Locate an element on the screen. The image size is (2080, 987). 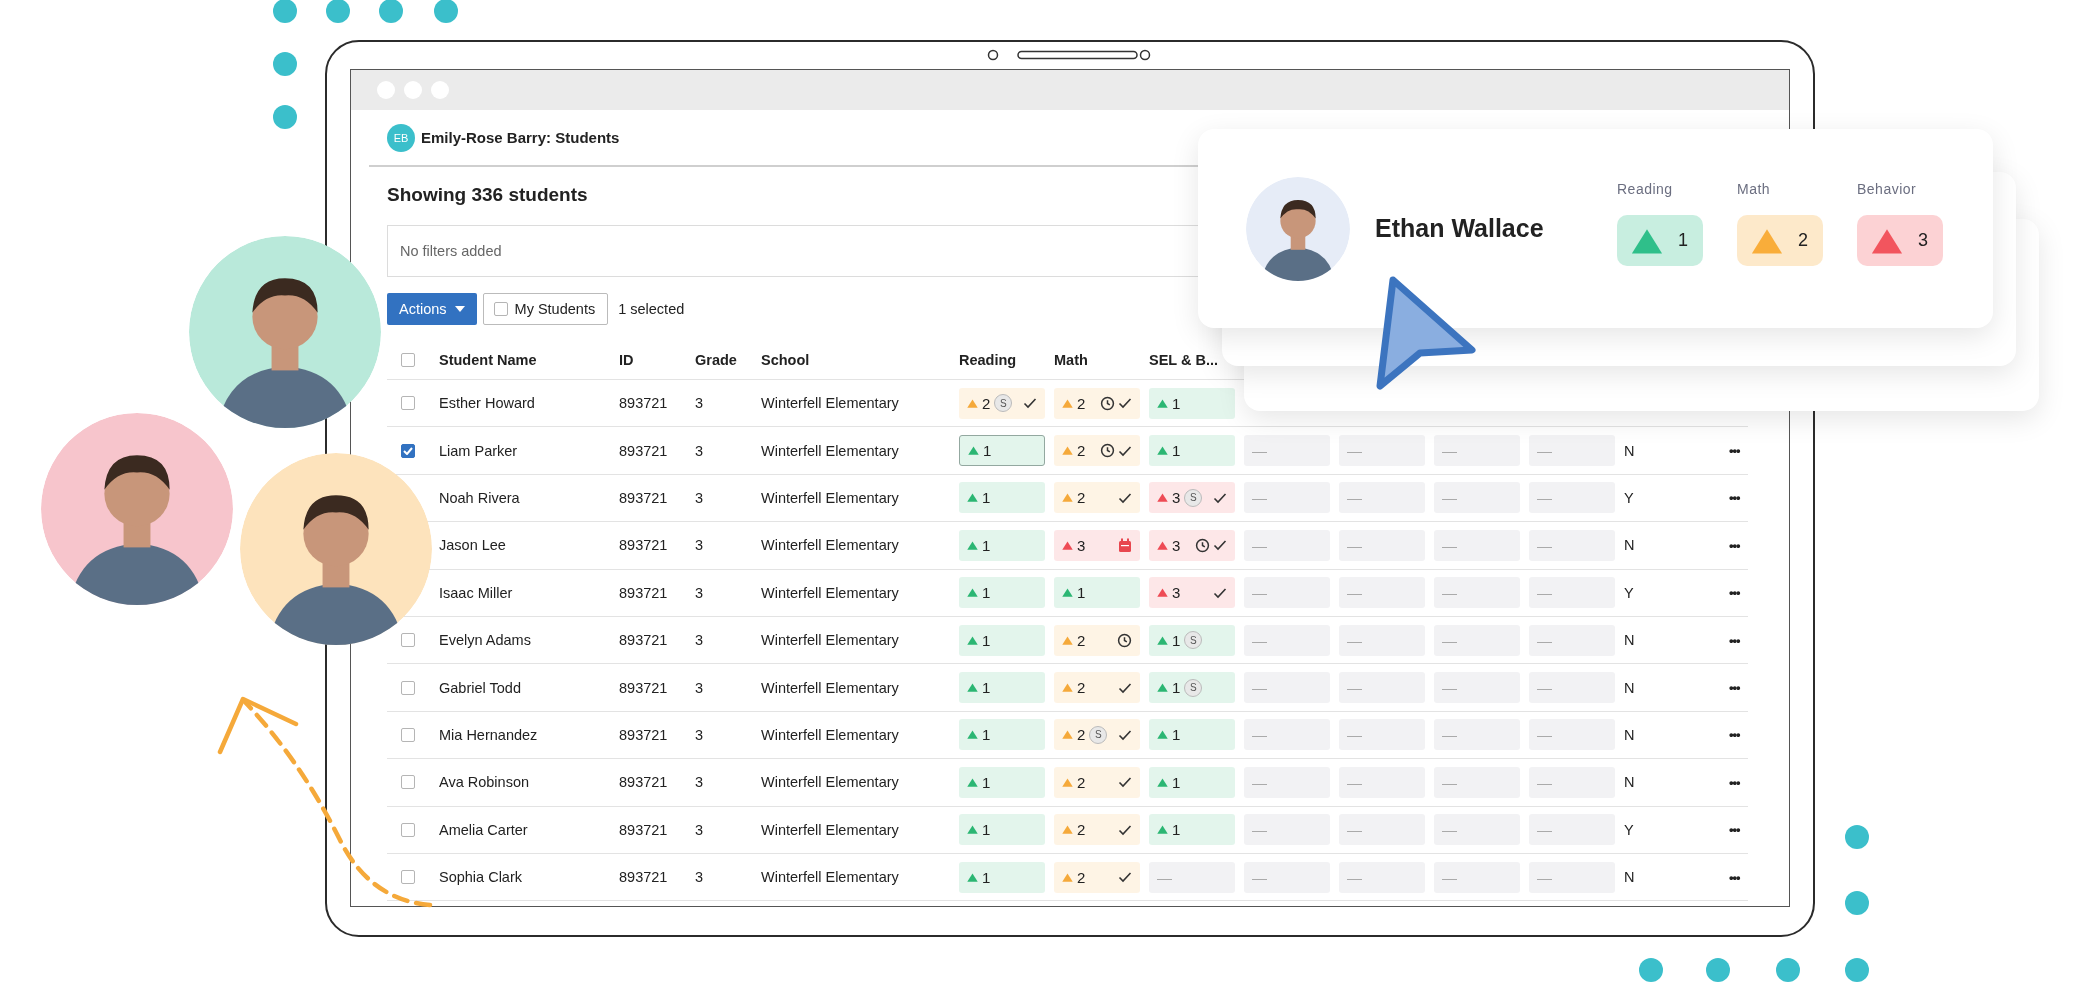
student-name: Liam Parker is located at coordinates (478, 450).